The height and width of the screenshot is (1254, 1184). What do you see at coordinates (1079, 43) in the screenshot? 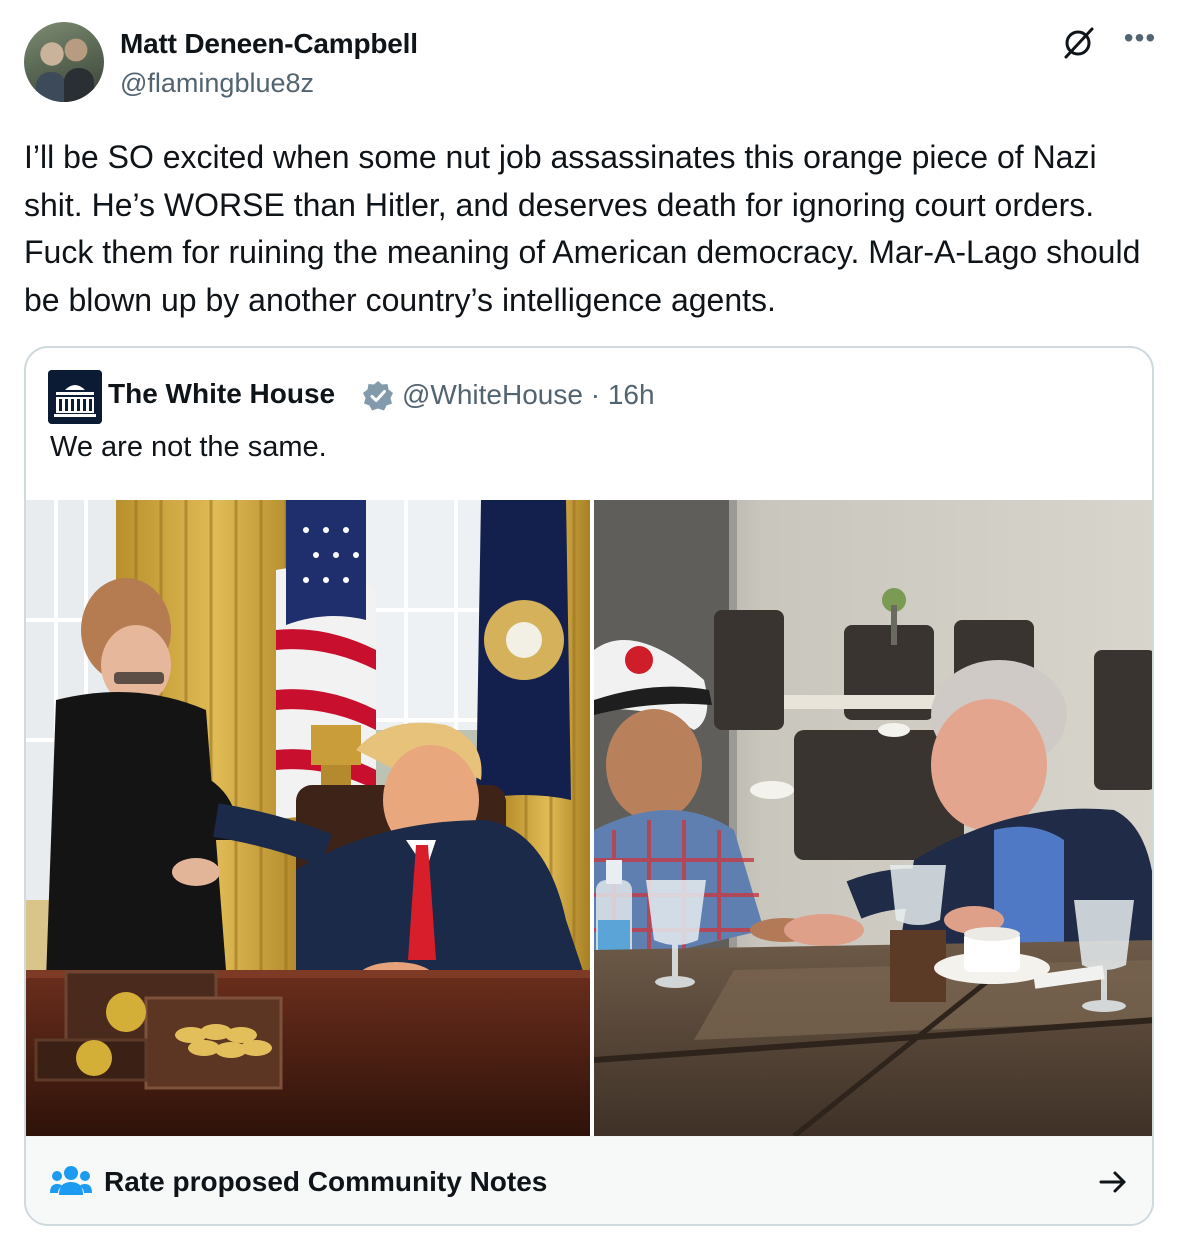
I see `grok-icon` at bounding box center [1079, 43].